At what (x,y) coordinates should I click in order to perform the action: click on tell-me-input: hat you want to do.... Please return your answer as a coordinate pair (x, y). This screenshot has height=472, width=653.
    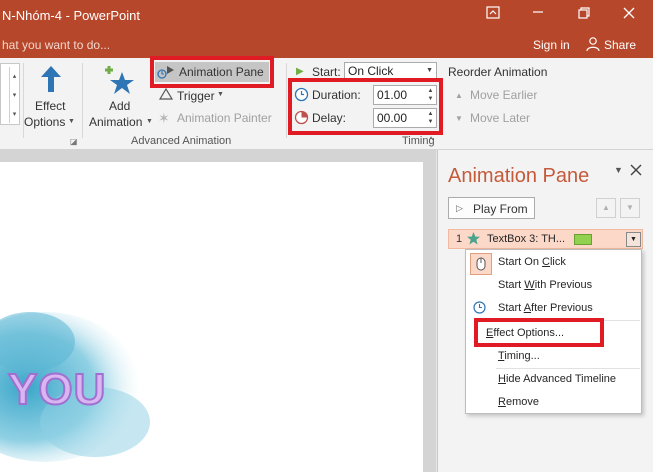
    Looking at the image, I should click on (56, 45).